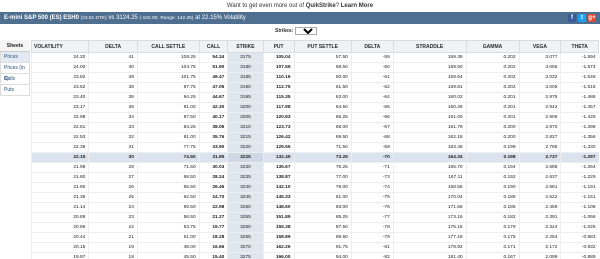  I want to click on cell-vega: 2.637, so click(539, 177).